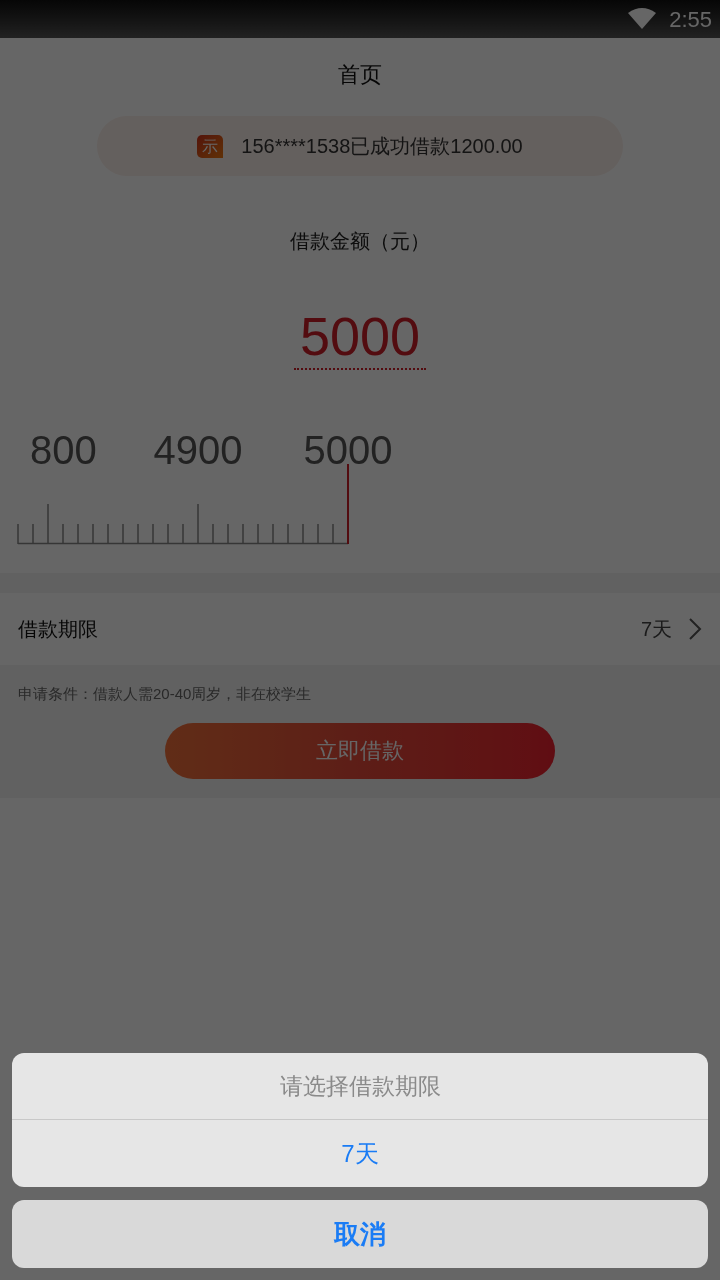 The width and height of the screenshot is (720, 1280). I want to click on apply-button: 立即借款, so click(360, 750).